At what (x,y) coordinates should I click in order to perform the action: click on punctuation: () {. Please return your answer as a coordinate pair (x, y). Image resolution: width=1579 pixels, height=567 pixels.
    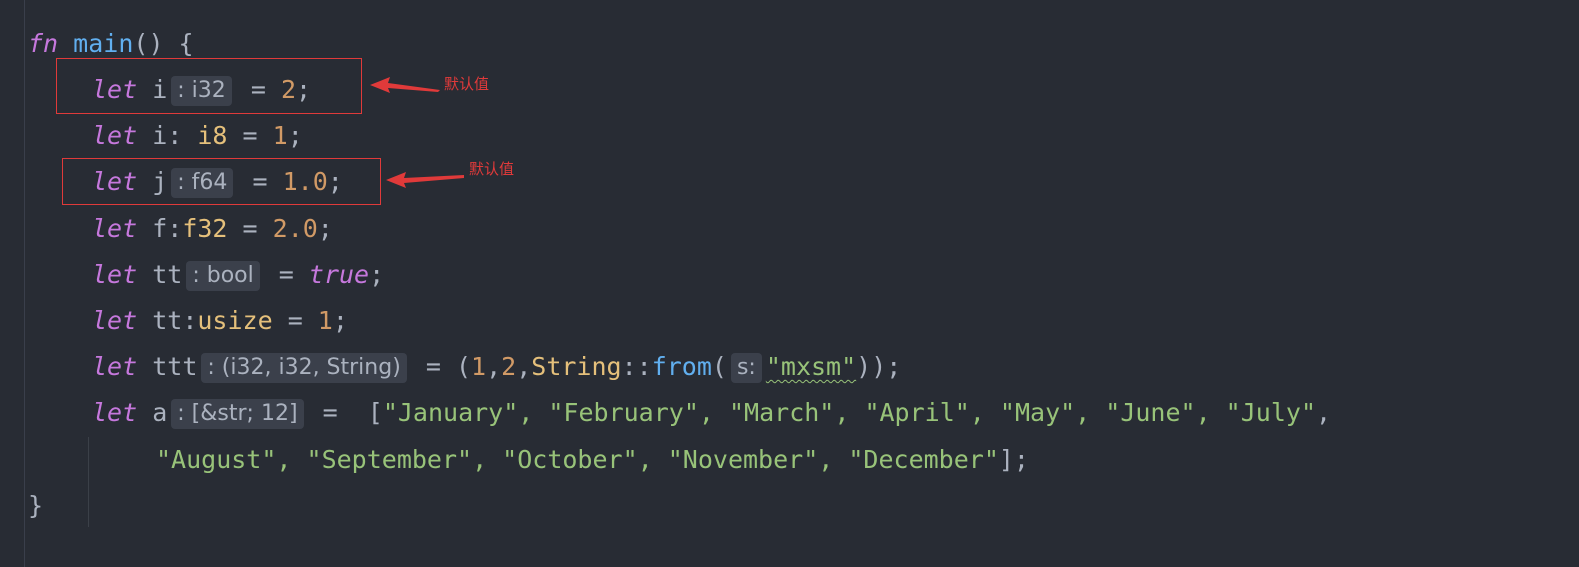
    Looking at the image, I should click on (163, 43).